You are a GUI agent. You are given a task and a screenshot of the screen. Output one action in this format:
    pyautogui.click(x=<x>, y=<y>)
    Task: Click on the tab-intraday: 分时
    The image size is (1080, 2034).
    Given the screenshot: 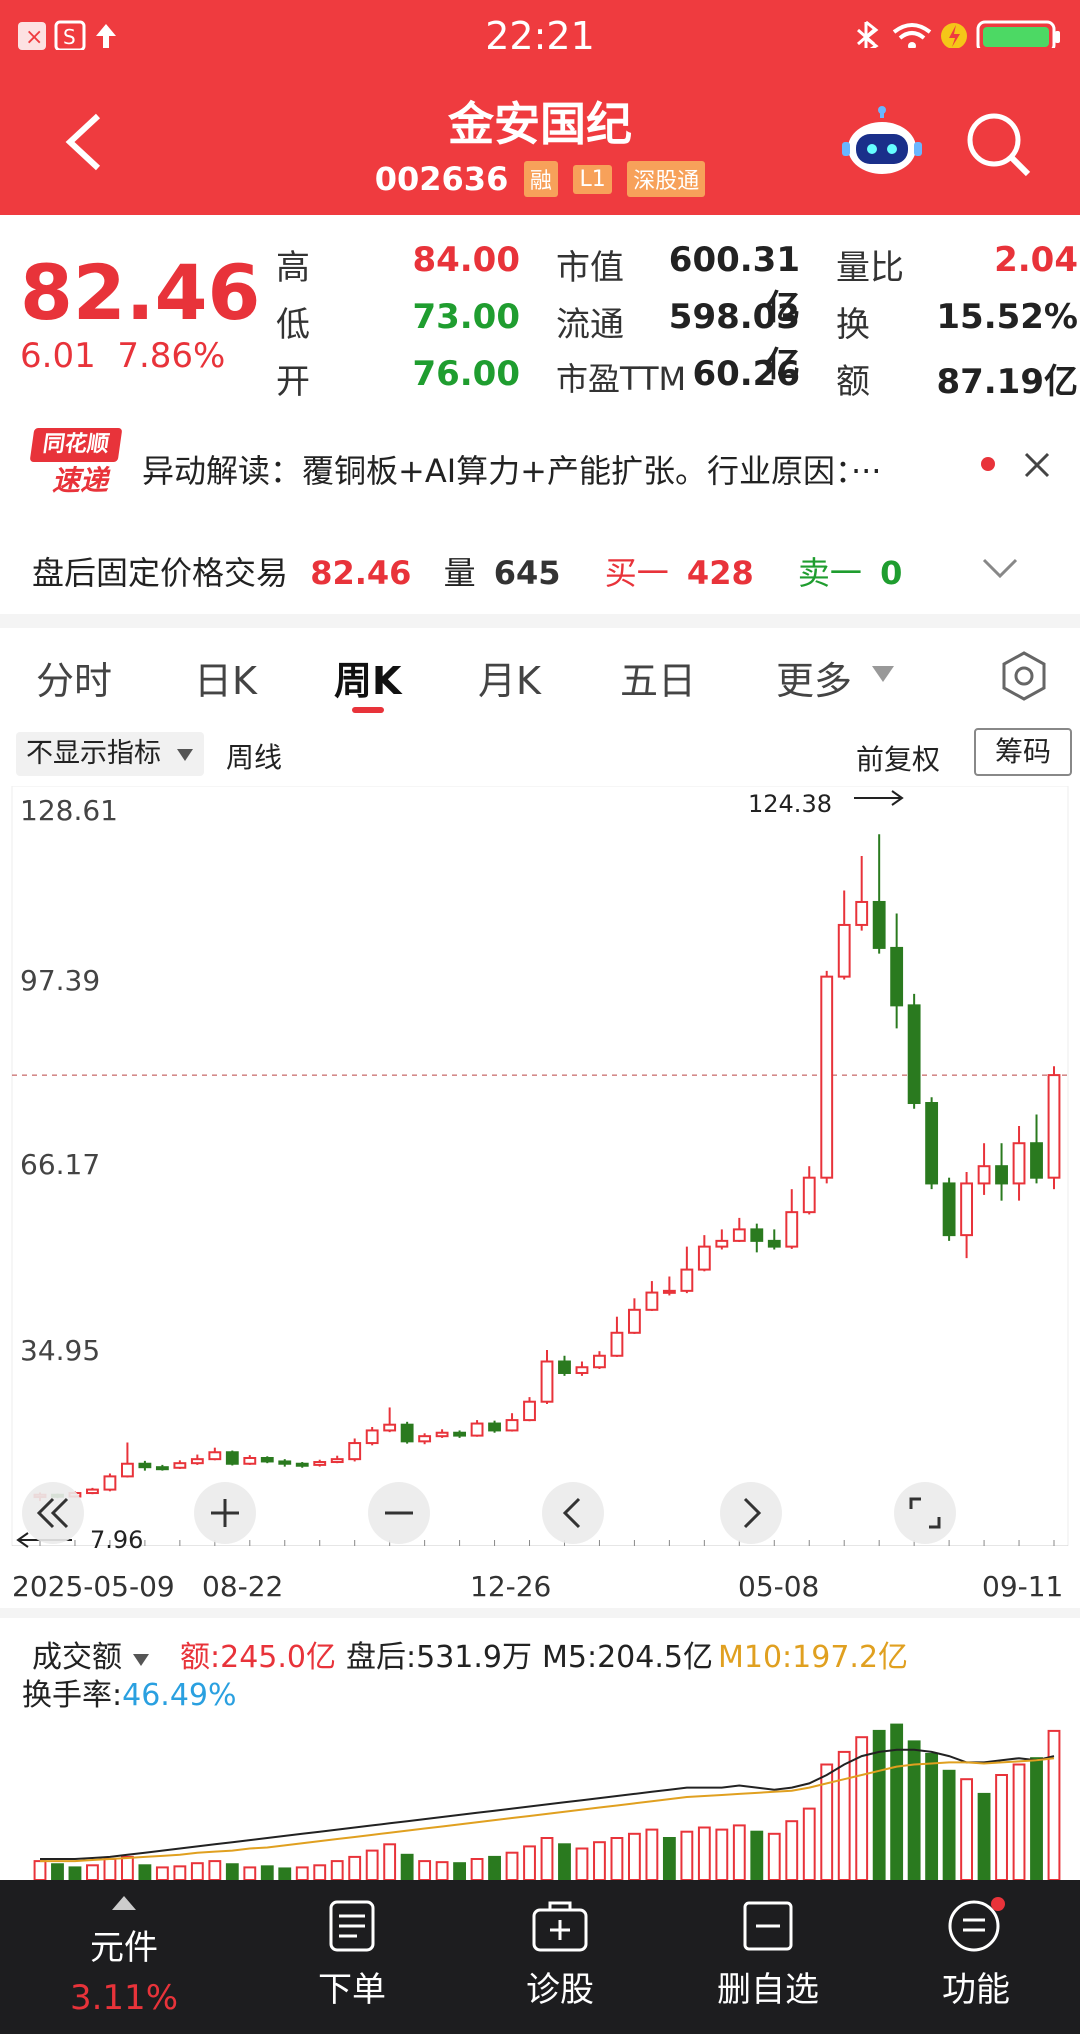 What is the action you would take?
    pyautogui.click(x=74, y=677)
    